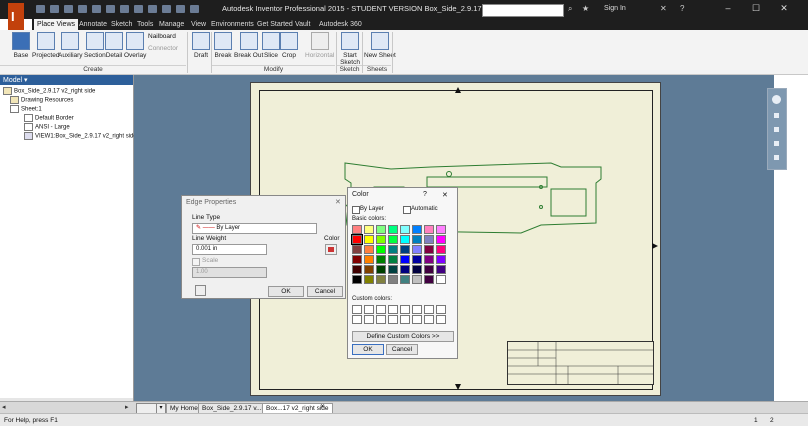 The height and width of the screenshot is (436, 808). What do you see at coordinates (572, 8) in the screenshot?
I see `search-icon: ⌕` at bounding box center [572, 8].